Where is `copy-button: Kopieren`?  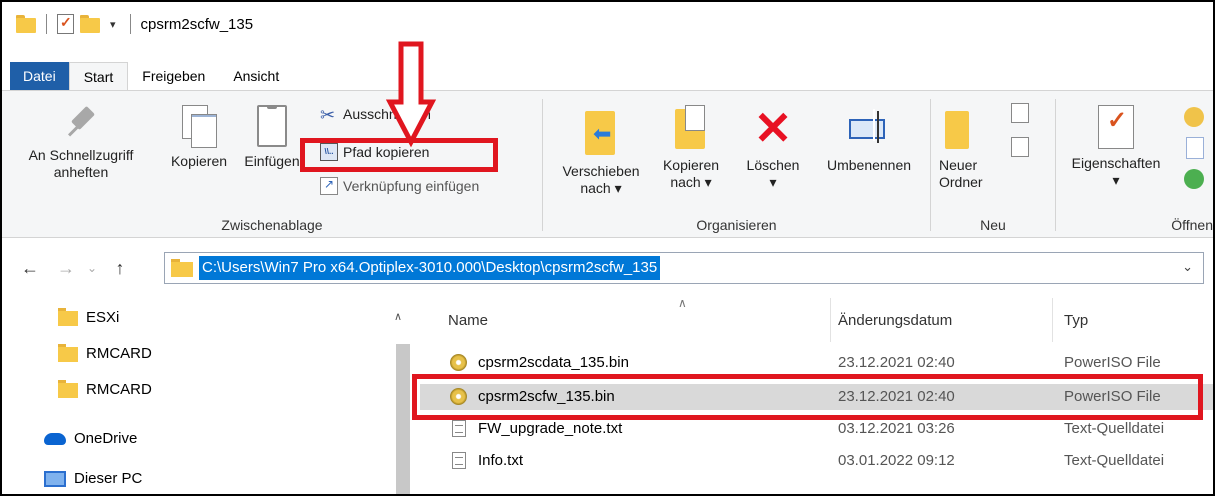
copy-button: Kopieren is located at coordinates (199, 137).